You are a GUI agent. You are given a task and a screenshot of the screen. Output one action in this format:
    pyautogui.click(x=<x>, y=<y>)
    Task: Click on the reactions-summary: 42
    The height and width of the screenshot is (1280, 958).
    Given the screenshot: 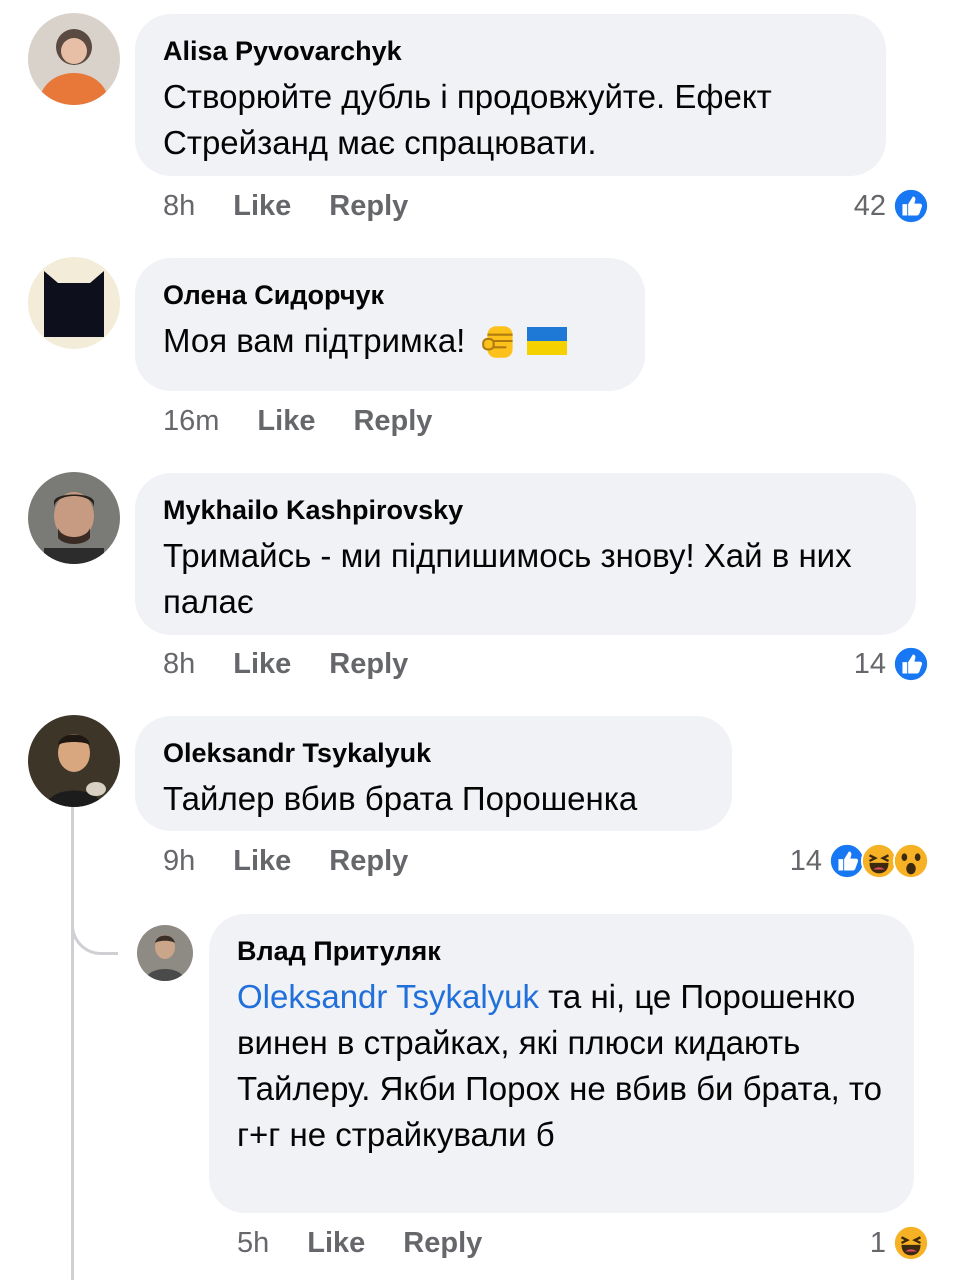 What is the action you would take?
    pyautogui.click(x=892, y=206)
    